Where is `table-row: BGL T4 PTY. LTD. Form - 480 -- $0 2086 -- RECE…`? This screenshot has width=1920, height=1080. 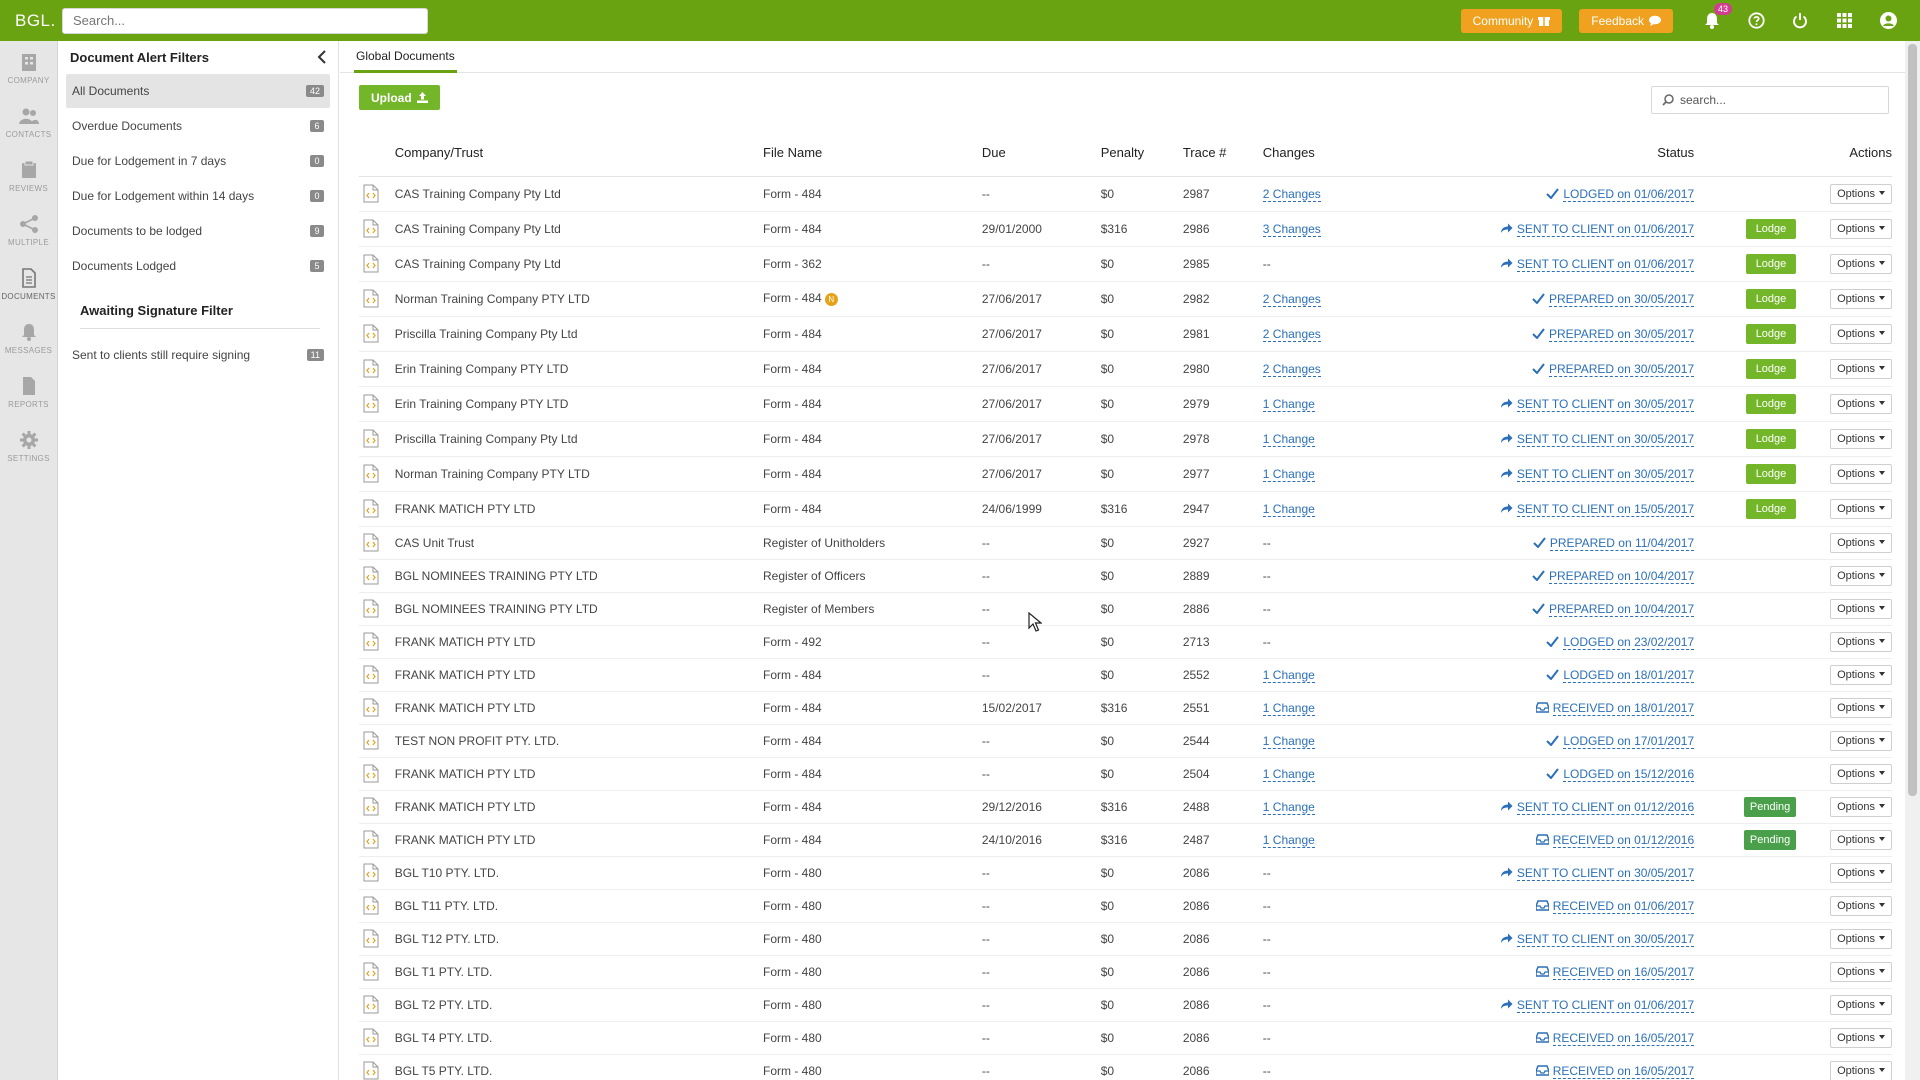 table-row: BGL T4 PTY. LTD. Form - 480 -- $0 2086 -- RECE… is located at coordinates (1125, 1038).